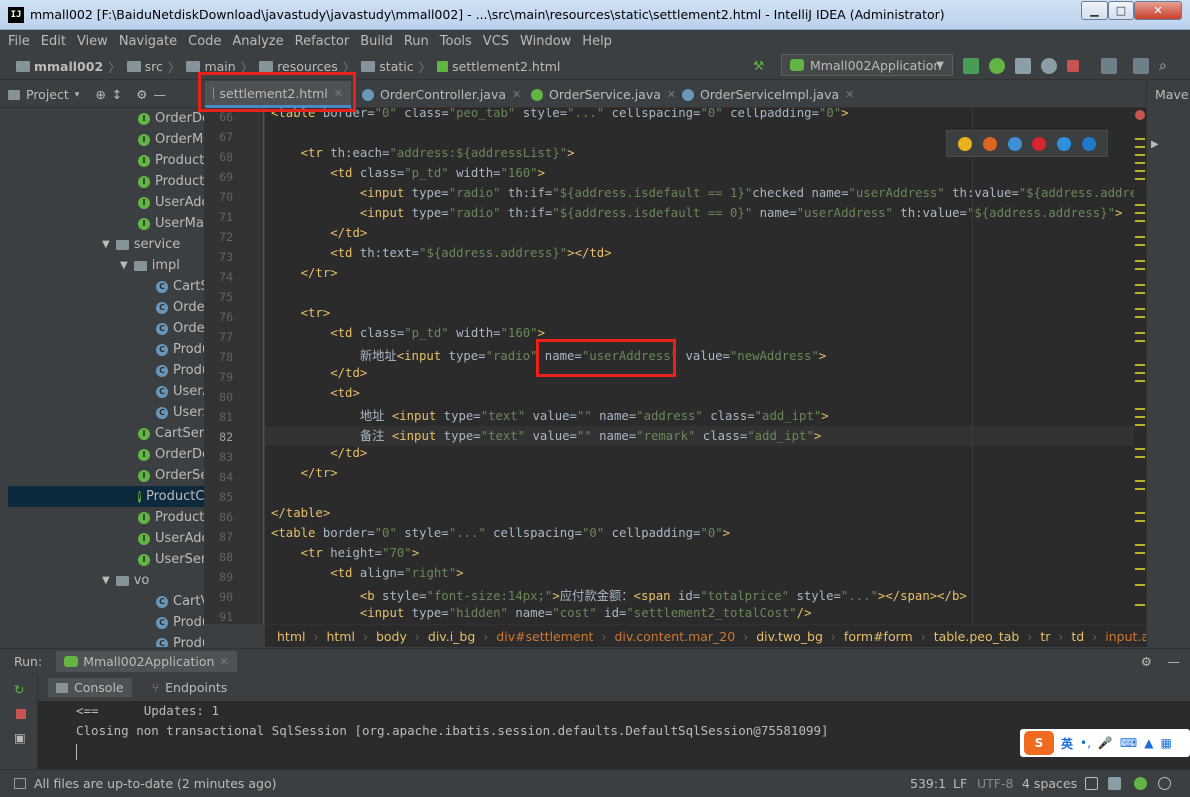 This screenshot has width=1190, height=797. Describe the element at coordinates (153, 66) in the screenshot. I see `nav-crumb-src: src 〉` at that location.